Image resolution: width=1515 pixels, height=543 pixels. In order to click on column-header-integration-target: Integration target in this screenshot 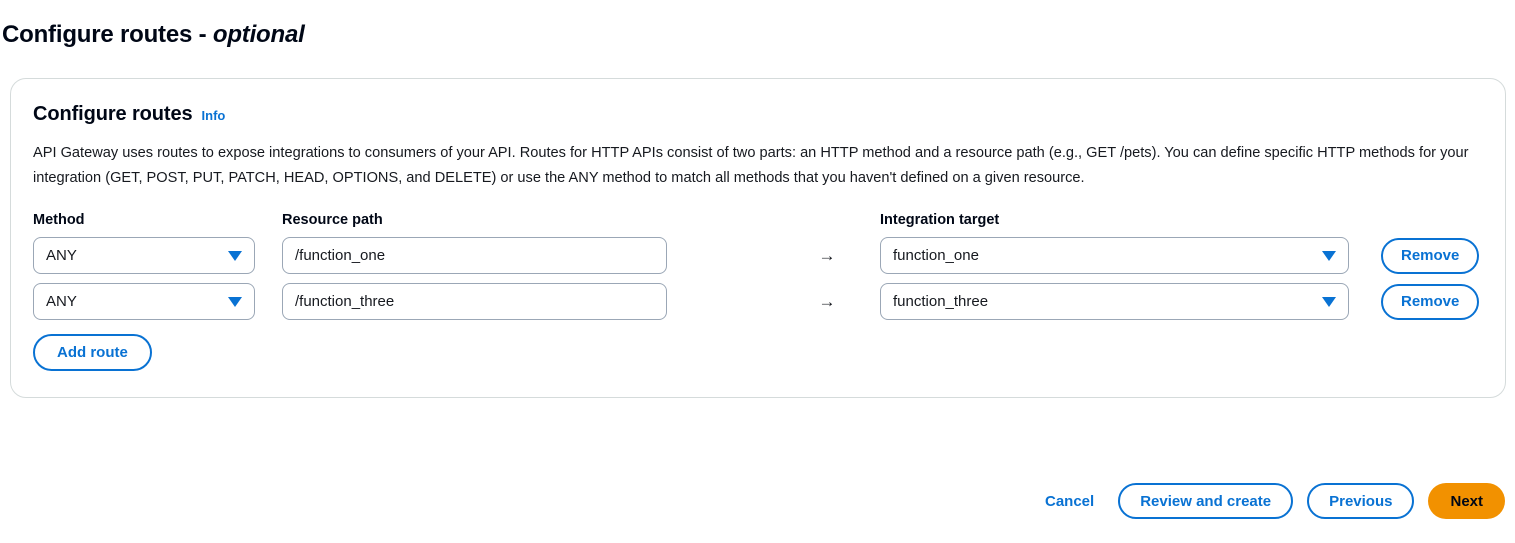, I will do `click(940, 220)`.